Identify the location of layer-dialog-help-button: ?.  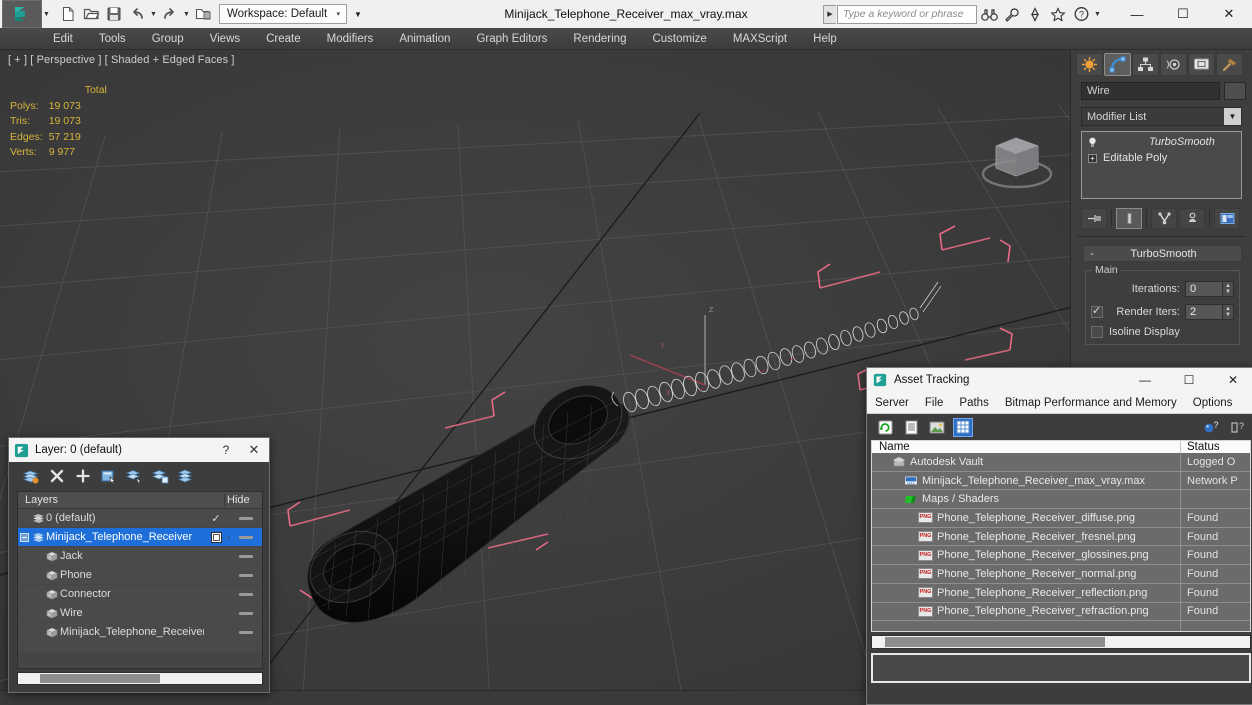
(226, 450).